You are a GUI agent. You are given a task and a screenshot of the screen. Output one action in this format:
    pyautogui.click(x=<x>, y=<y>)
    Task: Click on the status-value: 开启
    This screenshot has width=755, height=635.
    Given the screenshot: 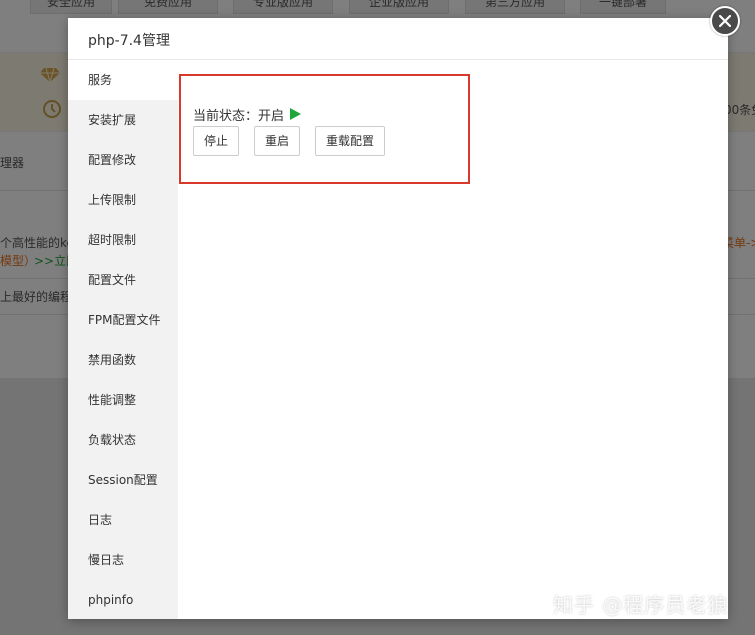 What is the action you would take?
    pyautogui.click(x=271, y=116)
    